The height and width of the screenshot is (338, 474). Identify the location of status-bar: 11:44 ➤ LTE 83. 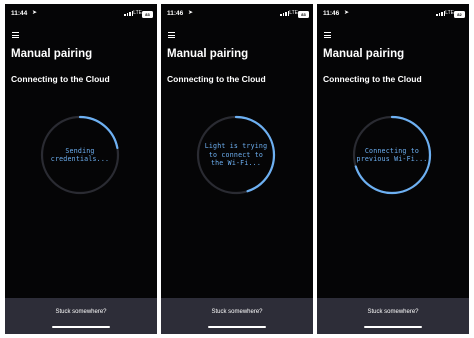
(81, 15).